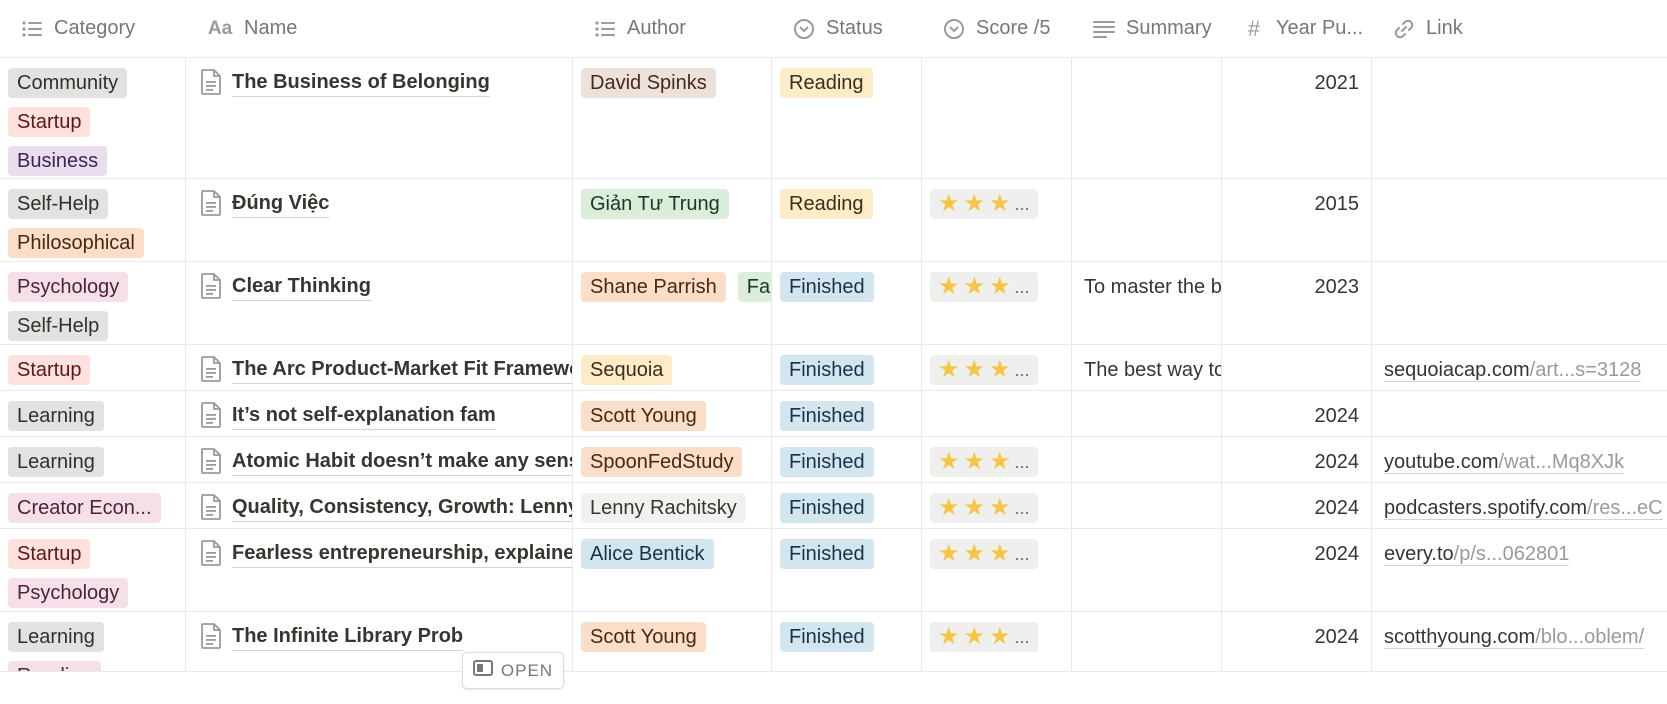  I want to click on column-header-status: Status, so click(847, 28).